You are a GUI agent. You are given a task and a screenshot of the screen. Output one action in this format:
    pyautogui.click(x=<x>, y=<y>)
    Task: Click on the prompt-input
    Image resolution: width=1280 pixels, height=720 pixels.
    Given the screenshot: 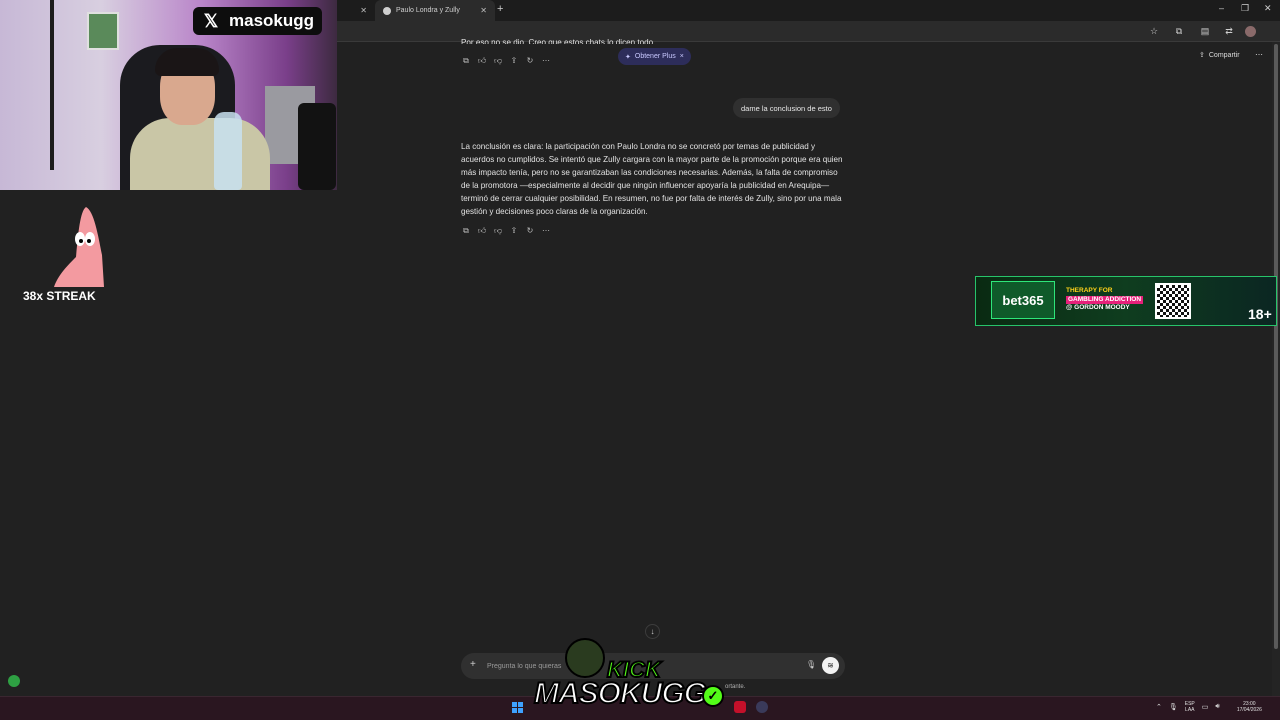 What is the action you would take?
    pyautogui.click(x=527, y=666)
    